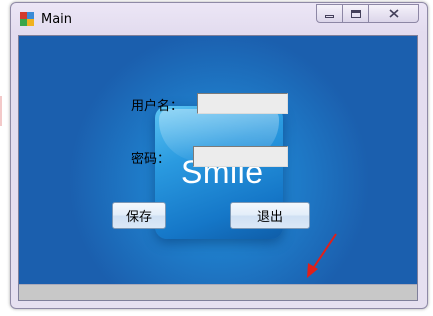 Image resolution: width=433 pixels, height=316 pixels. I want to click on title-bar: Main, so click(219, 19).